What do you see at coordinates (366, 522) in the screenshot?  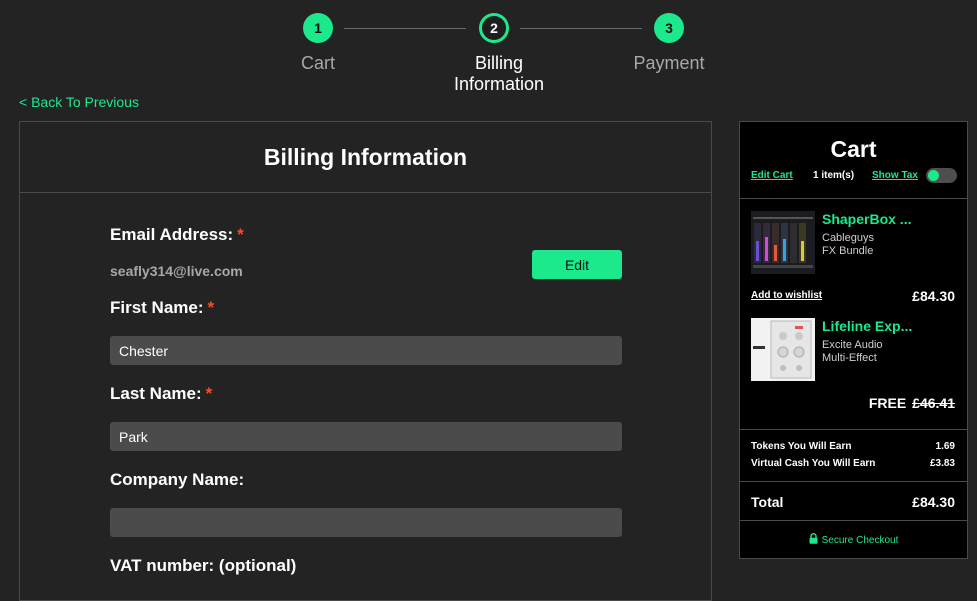 I see `company-name-input` at bounding box center [366, 522].